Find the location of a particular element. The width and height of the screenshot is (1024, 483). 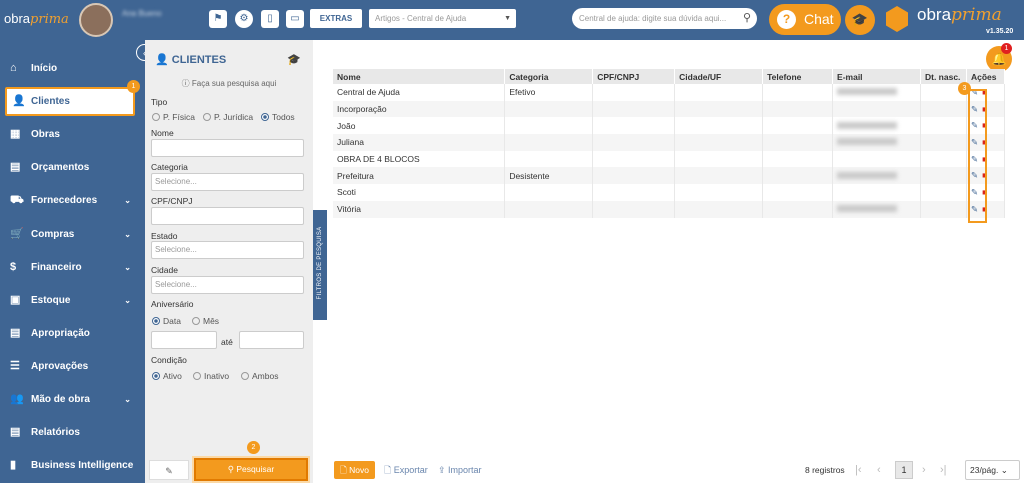

user-name: Ana Bueno is located at coordinates (142, 19).